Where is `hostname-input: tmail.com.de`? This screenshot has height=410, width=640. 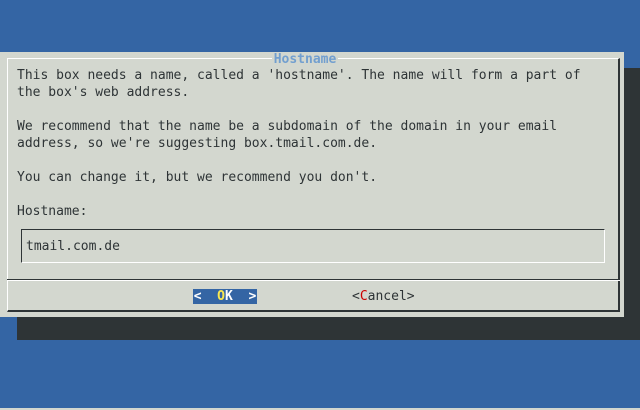 hostname-input: tmail.com.de is located at coordinates (313, 246).